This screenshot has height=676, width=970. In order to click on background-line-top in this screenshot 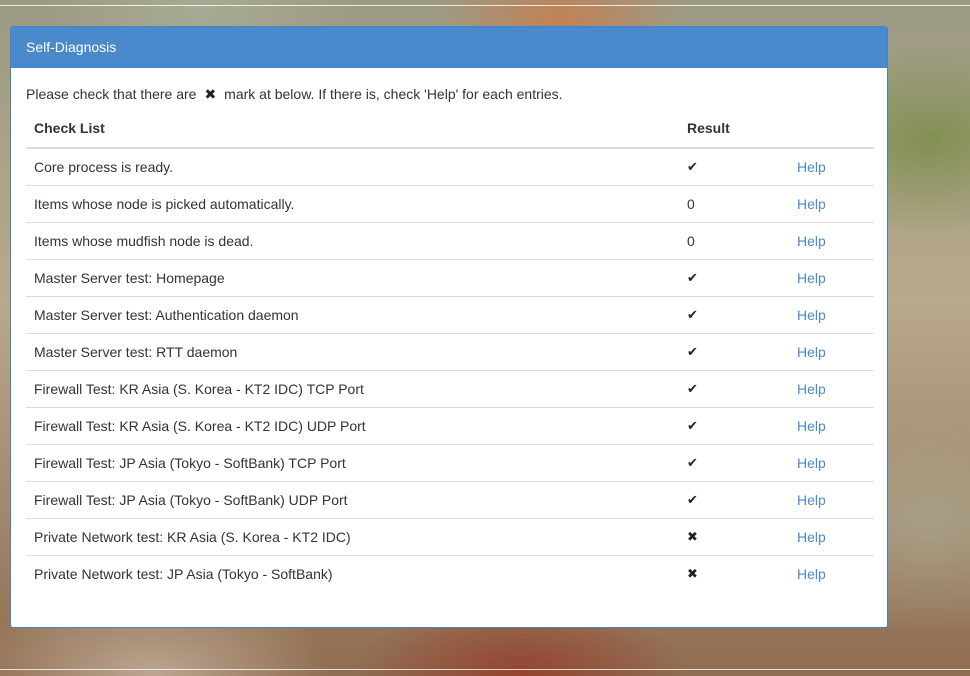, I will do `click(485, 5)`.